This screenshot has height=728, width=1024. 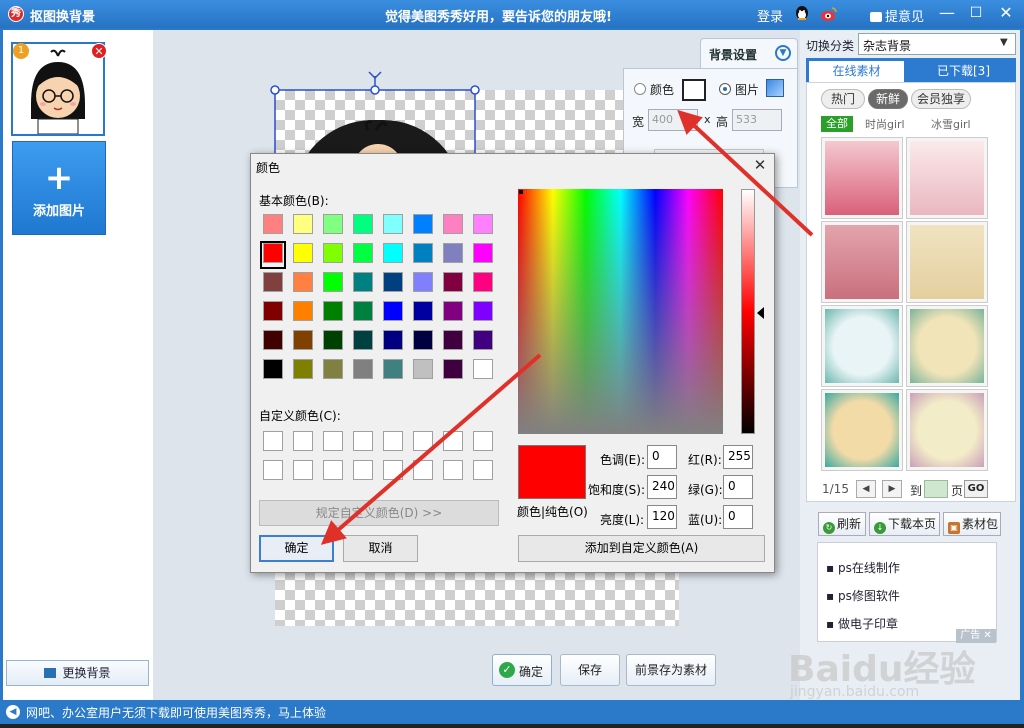 What do you see at coordinates (760, 313) in the screenshot?
I see `luminance-arrow-icon` at bounding box center [760, 313].